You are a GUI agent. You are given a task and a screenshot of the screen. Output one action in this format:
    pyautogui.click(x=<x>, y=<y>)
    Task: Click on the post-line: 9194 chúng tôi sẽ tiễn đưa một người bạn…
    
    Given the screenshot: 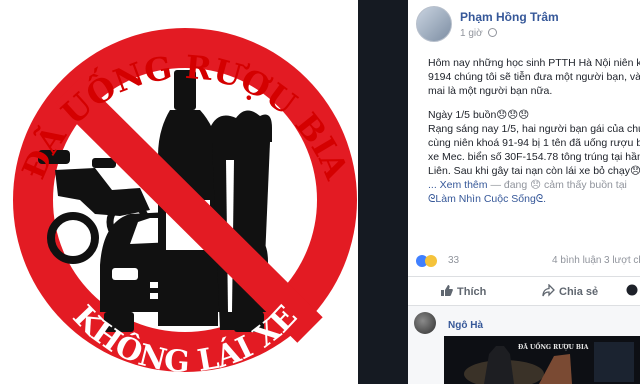 What is the action you would take?
    pyautogui.click(x=534, y=77)
    